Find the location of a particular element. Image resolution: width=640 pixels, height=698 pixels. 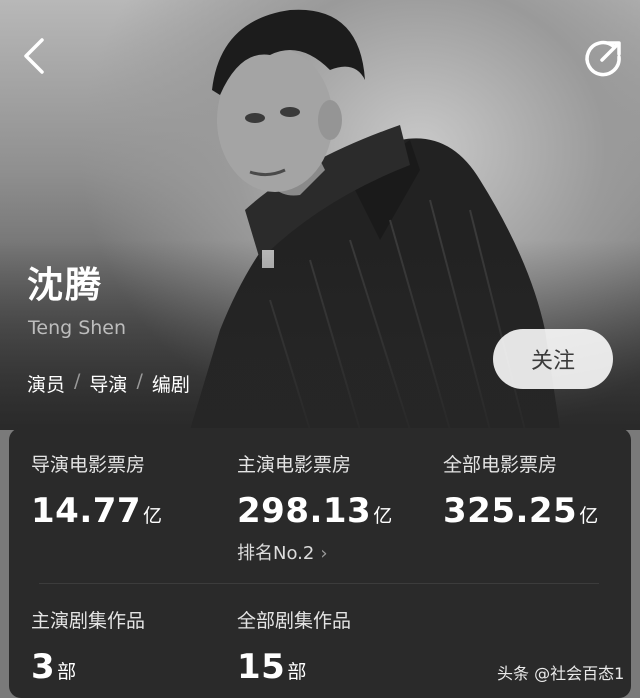

stat-all-box-office: 全部电影票房 325.25 亿 is located at coordinates (521, 490).